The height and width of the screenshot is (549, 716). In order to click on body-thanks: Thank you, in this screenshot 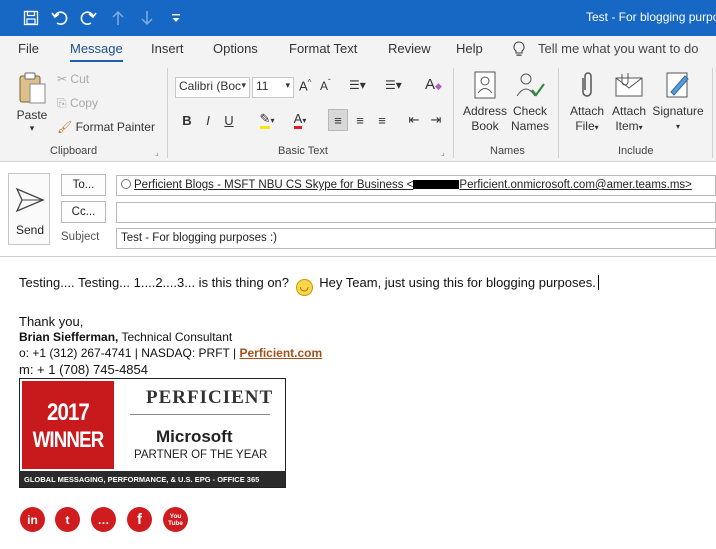, I will do `click(51, 321)`.